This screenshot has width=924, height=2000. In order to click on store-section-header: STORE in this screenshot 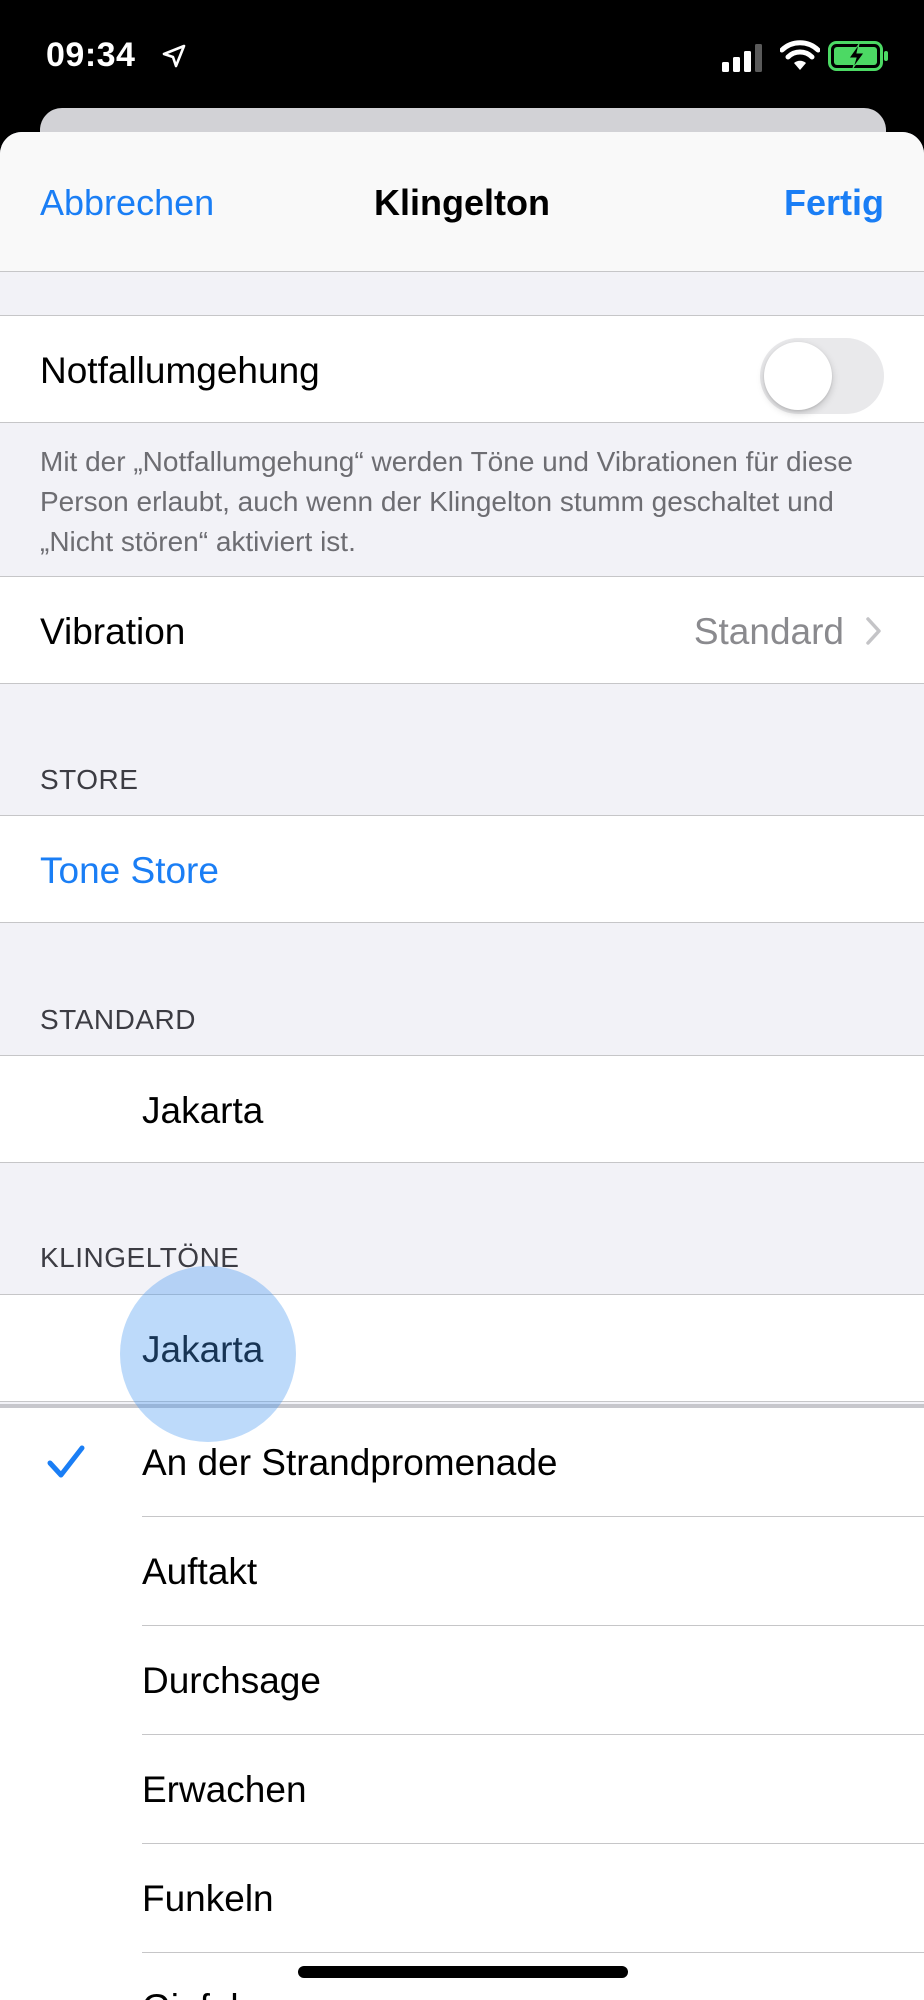, I will do `click(89, 779)`.